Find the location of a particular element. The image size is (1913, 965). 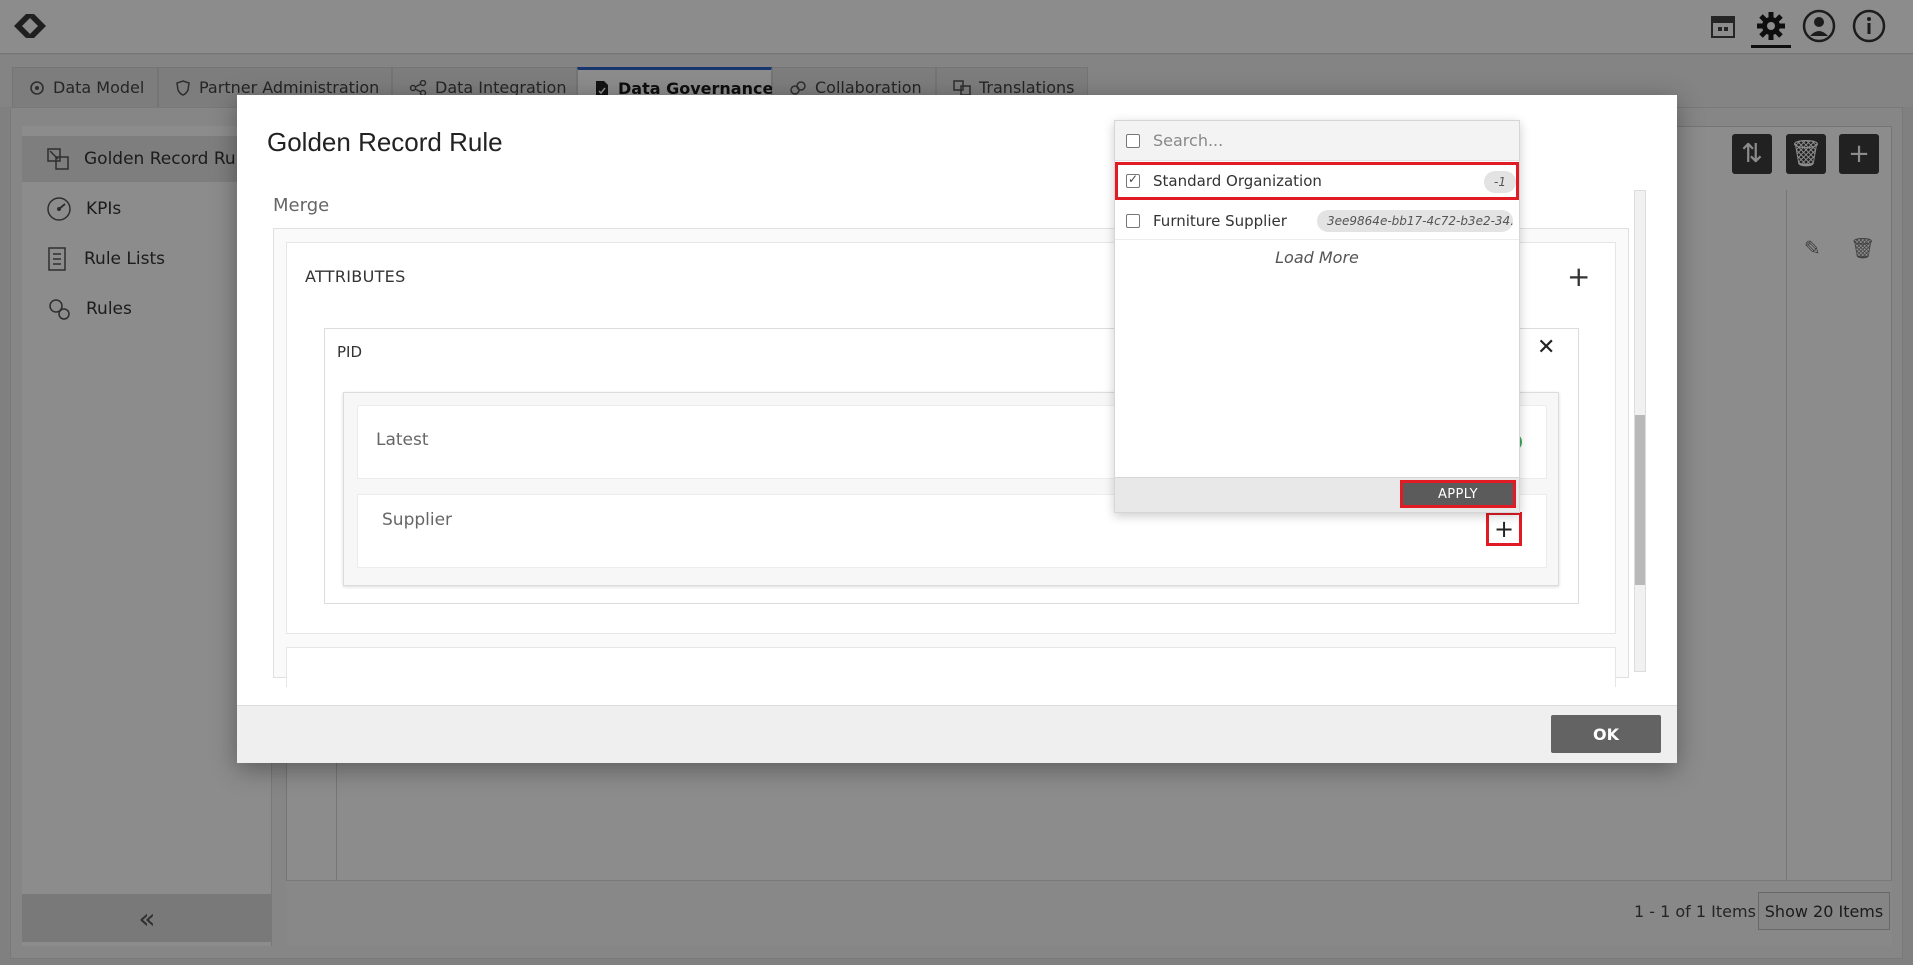

remove-attribute-button: ✕ is located at coordinates (1546, 348).